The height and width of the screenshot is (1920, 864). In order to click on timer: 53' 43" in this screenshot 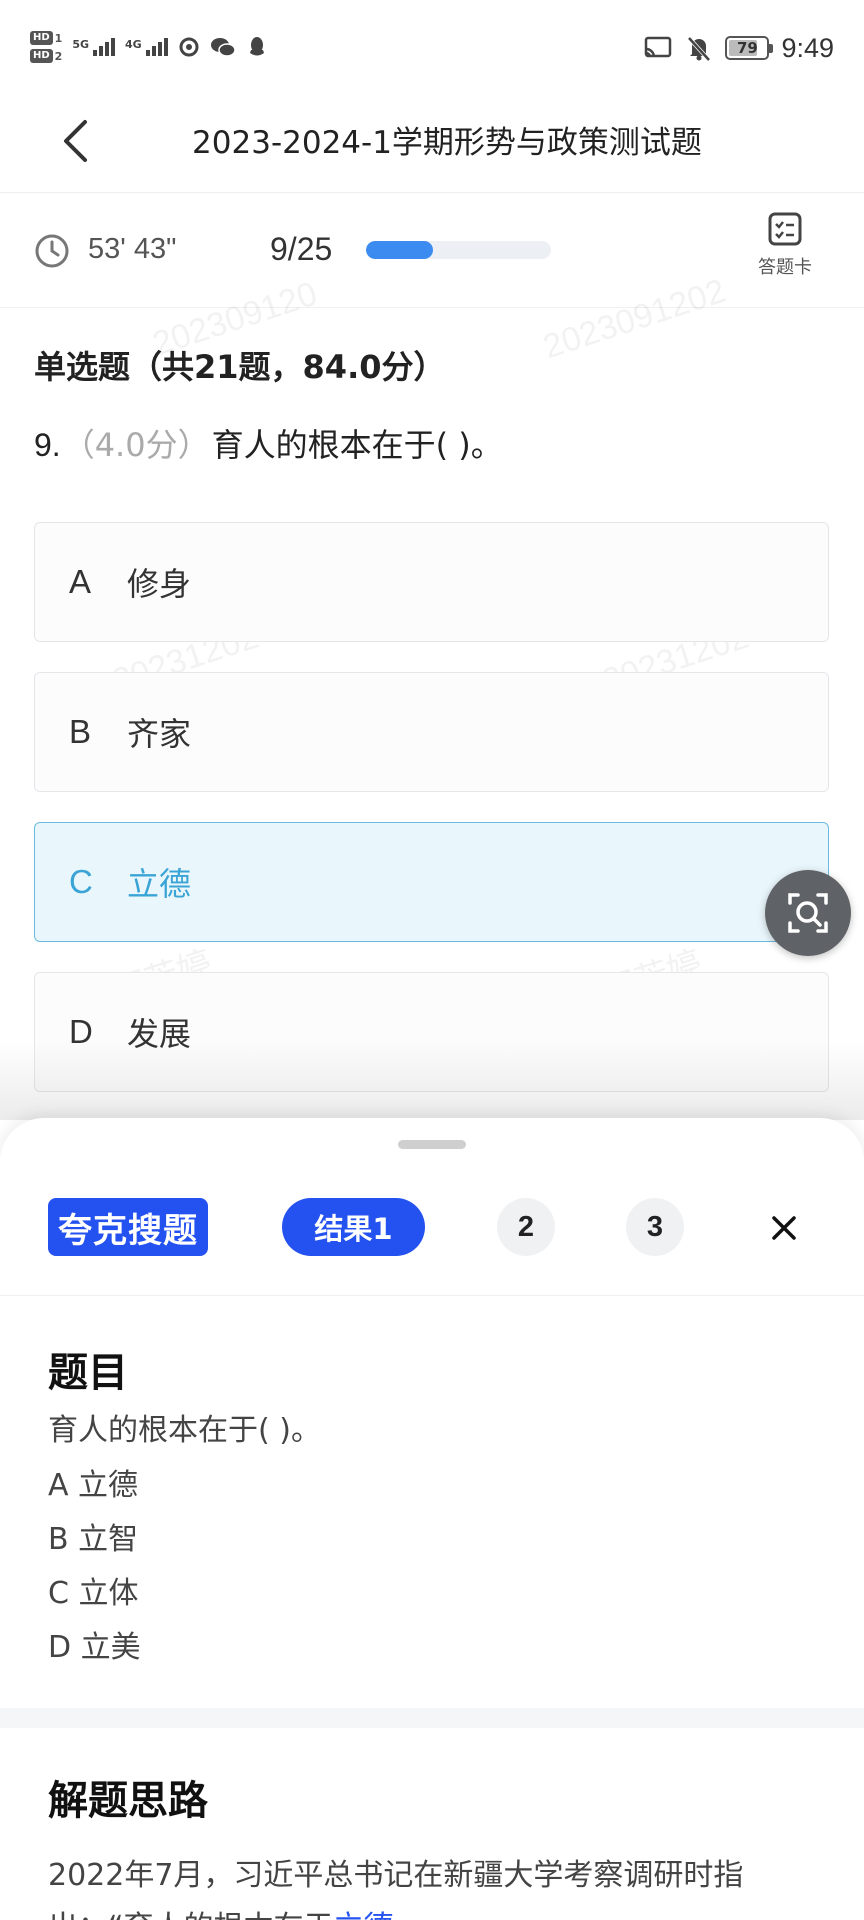, I will do `click(132, 249)`.